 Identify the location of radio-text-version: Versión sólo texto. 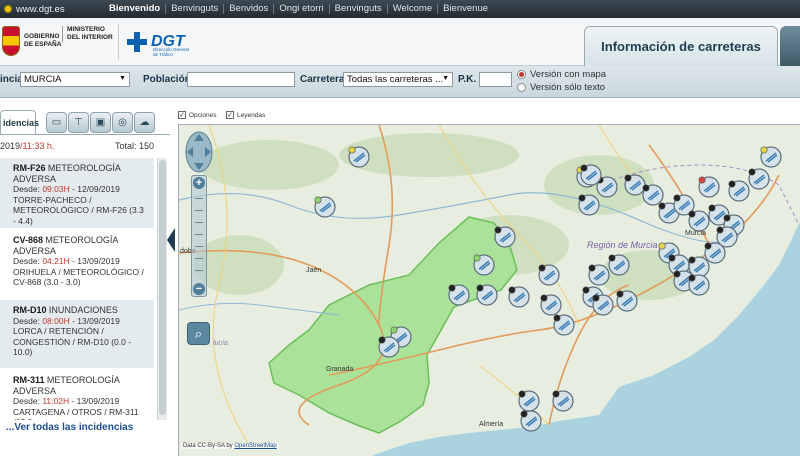
(561, 87).